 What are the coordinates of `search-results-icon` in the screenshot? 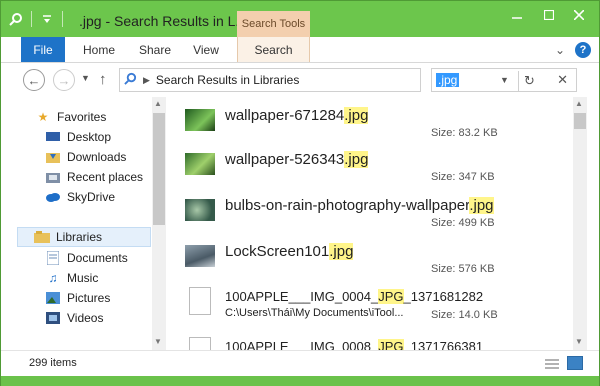 It's located at (130, 80).